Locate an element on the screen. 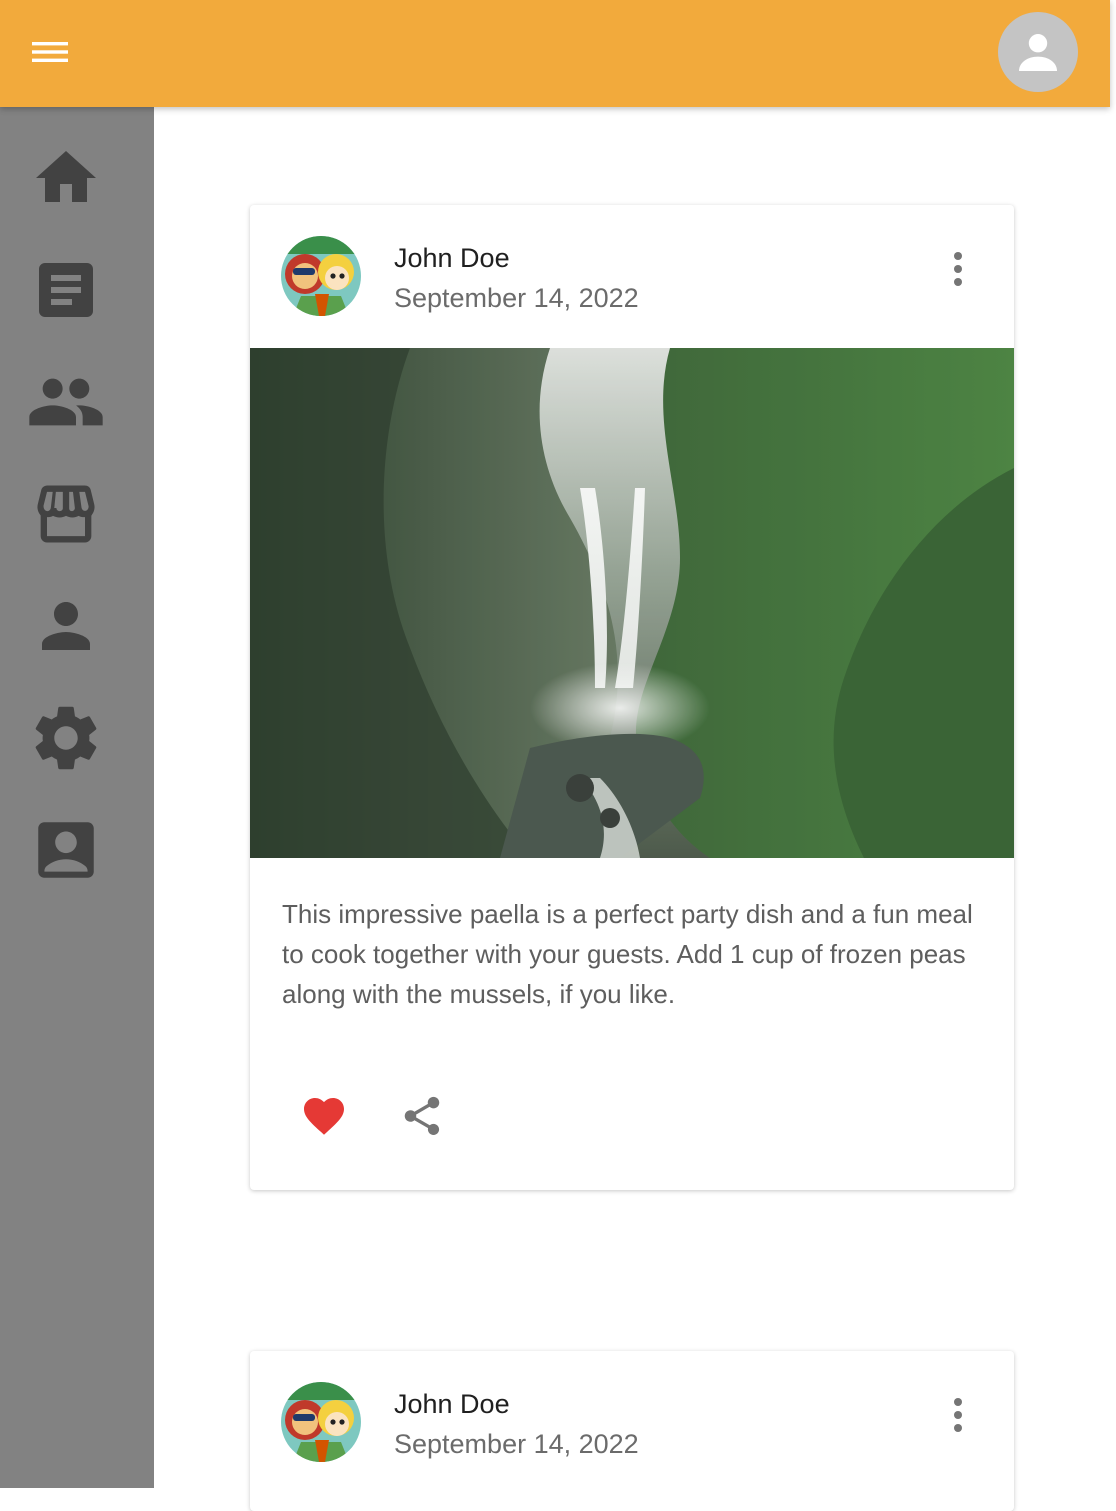 The width and height of the screenshot is (1116, 1511). article-icon is located at coordinates (66, 290).